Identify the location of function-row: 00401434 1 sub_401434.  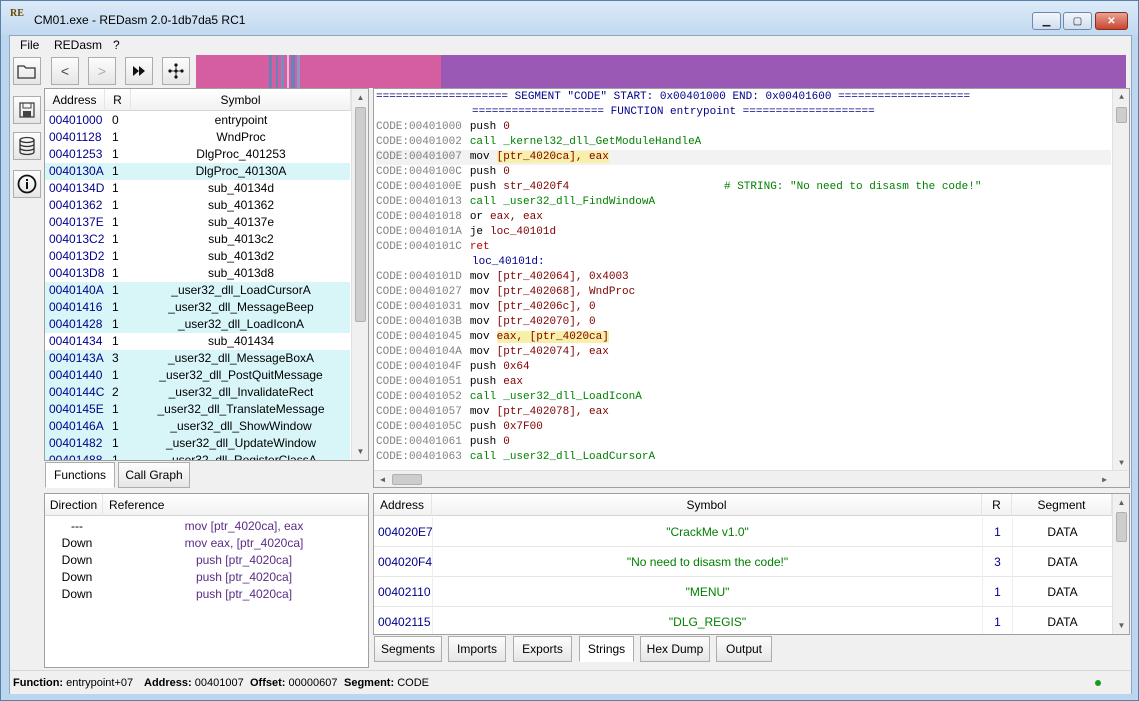
(197, 341).